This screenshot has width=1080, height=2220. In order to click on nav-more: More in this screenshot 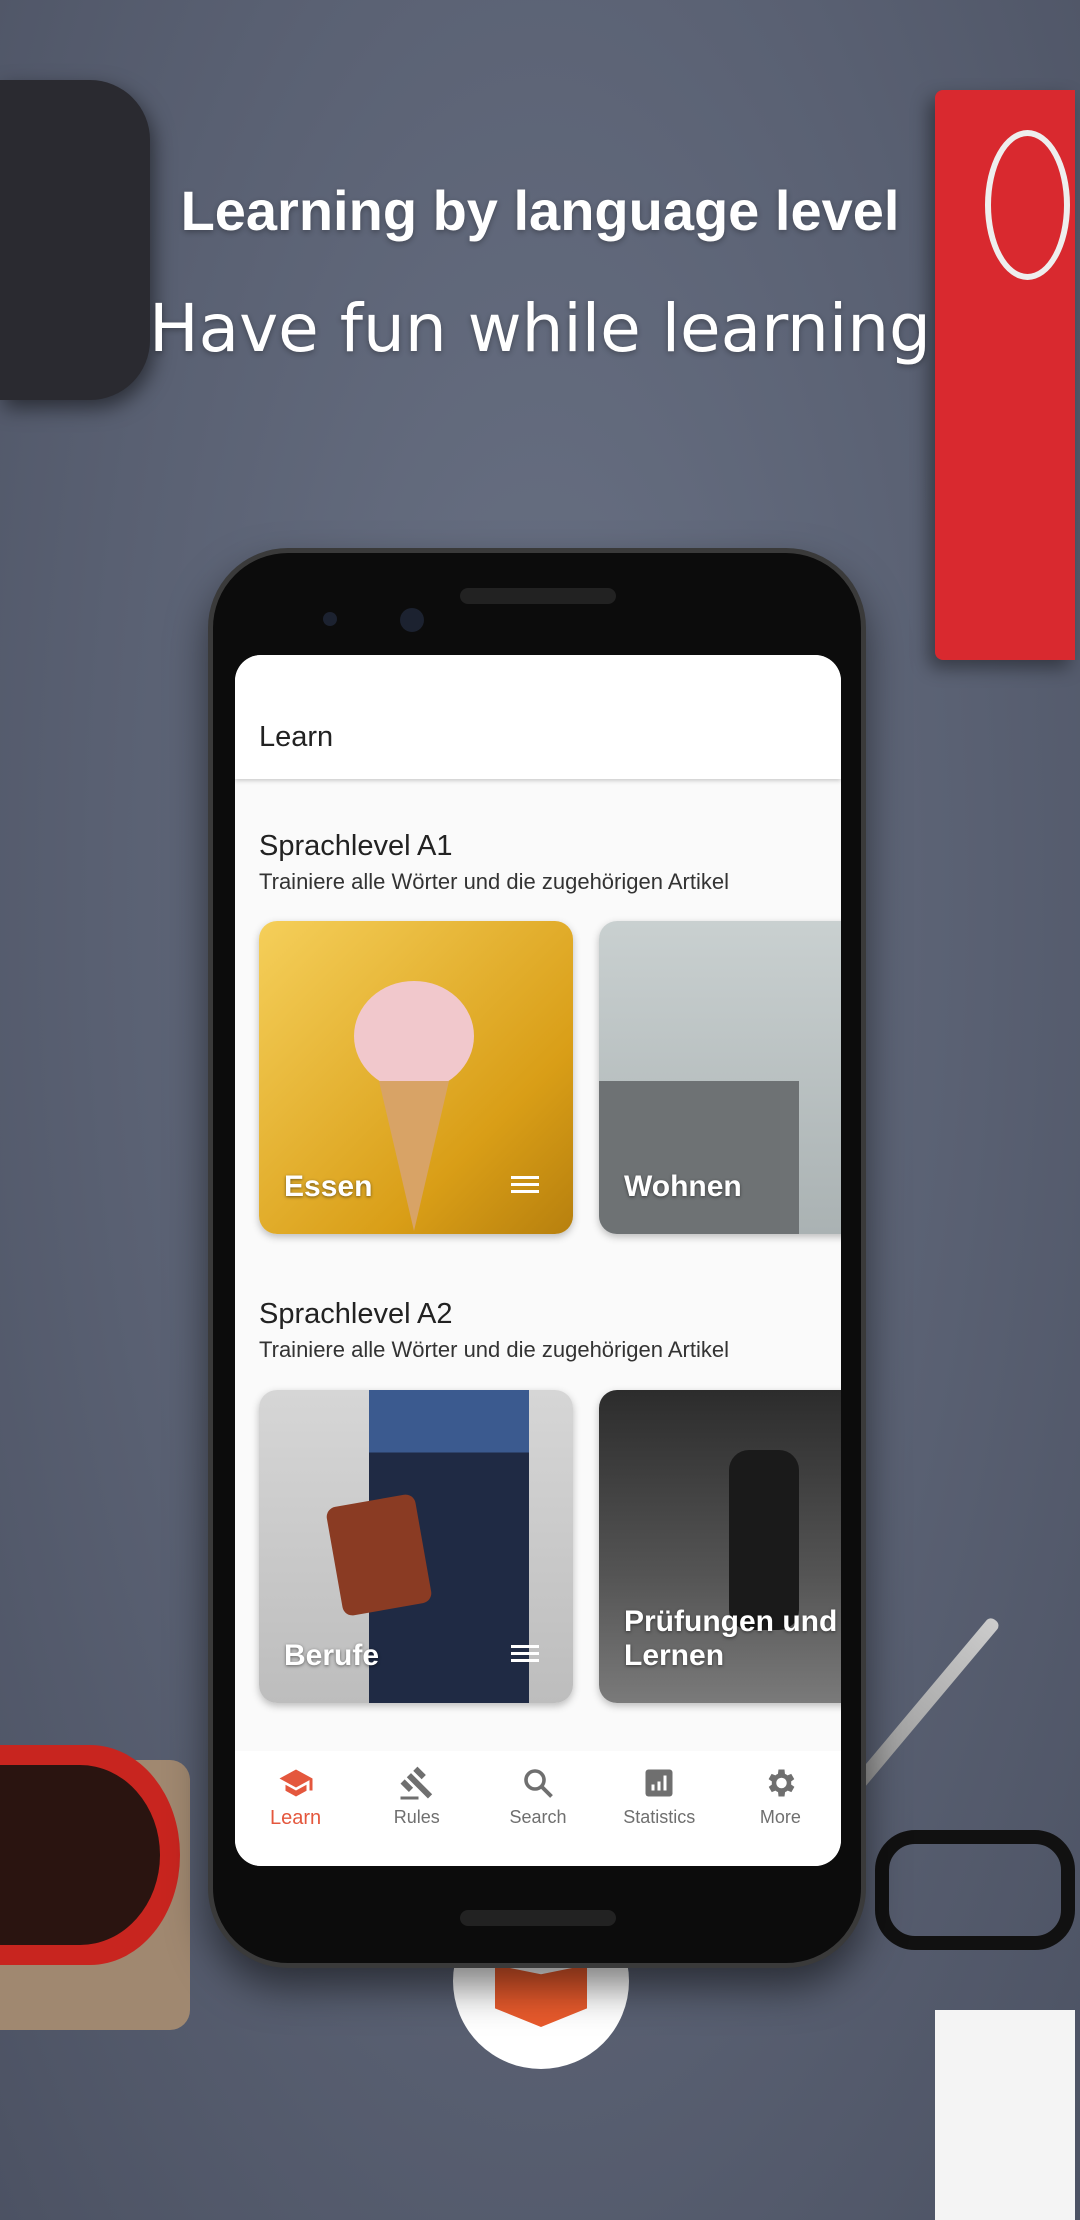, I will do `click(780, 1808)`.